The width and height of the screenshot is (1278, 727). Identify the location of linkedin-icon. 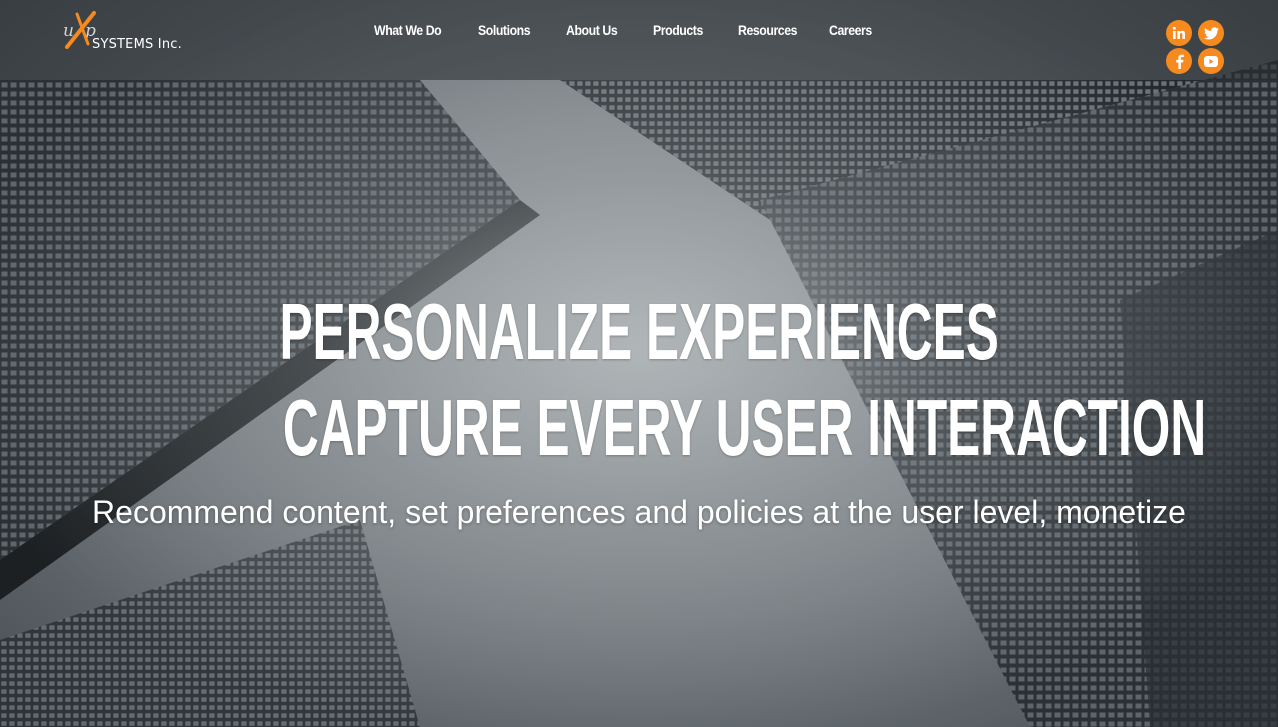
(1179, 33).